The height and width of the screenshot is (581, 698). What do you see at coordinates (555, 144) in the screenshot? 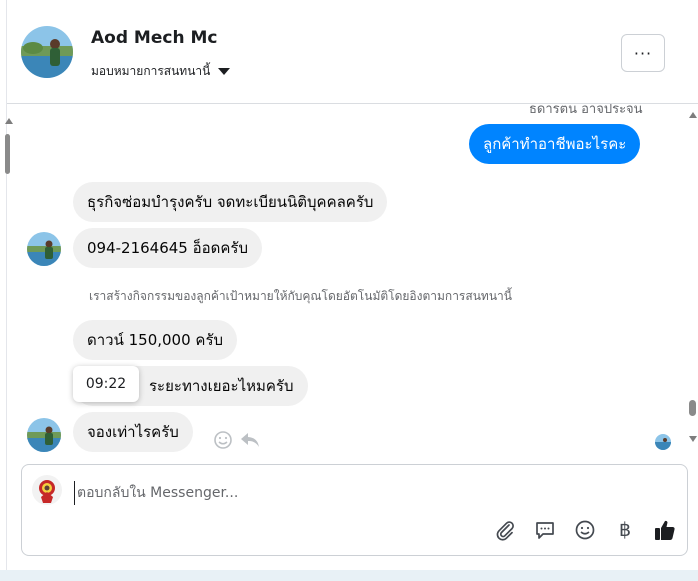
I see `message-bubble-outgoing: ลูกค้าทำอาชีพอะไรคะ` at bounding box center [555, 144].